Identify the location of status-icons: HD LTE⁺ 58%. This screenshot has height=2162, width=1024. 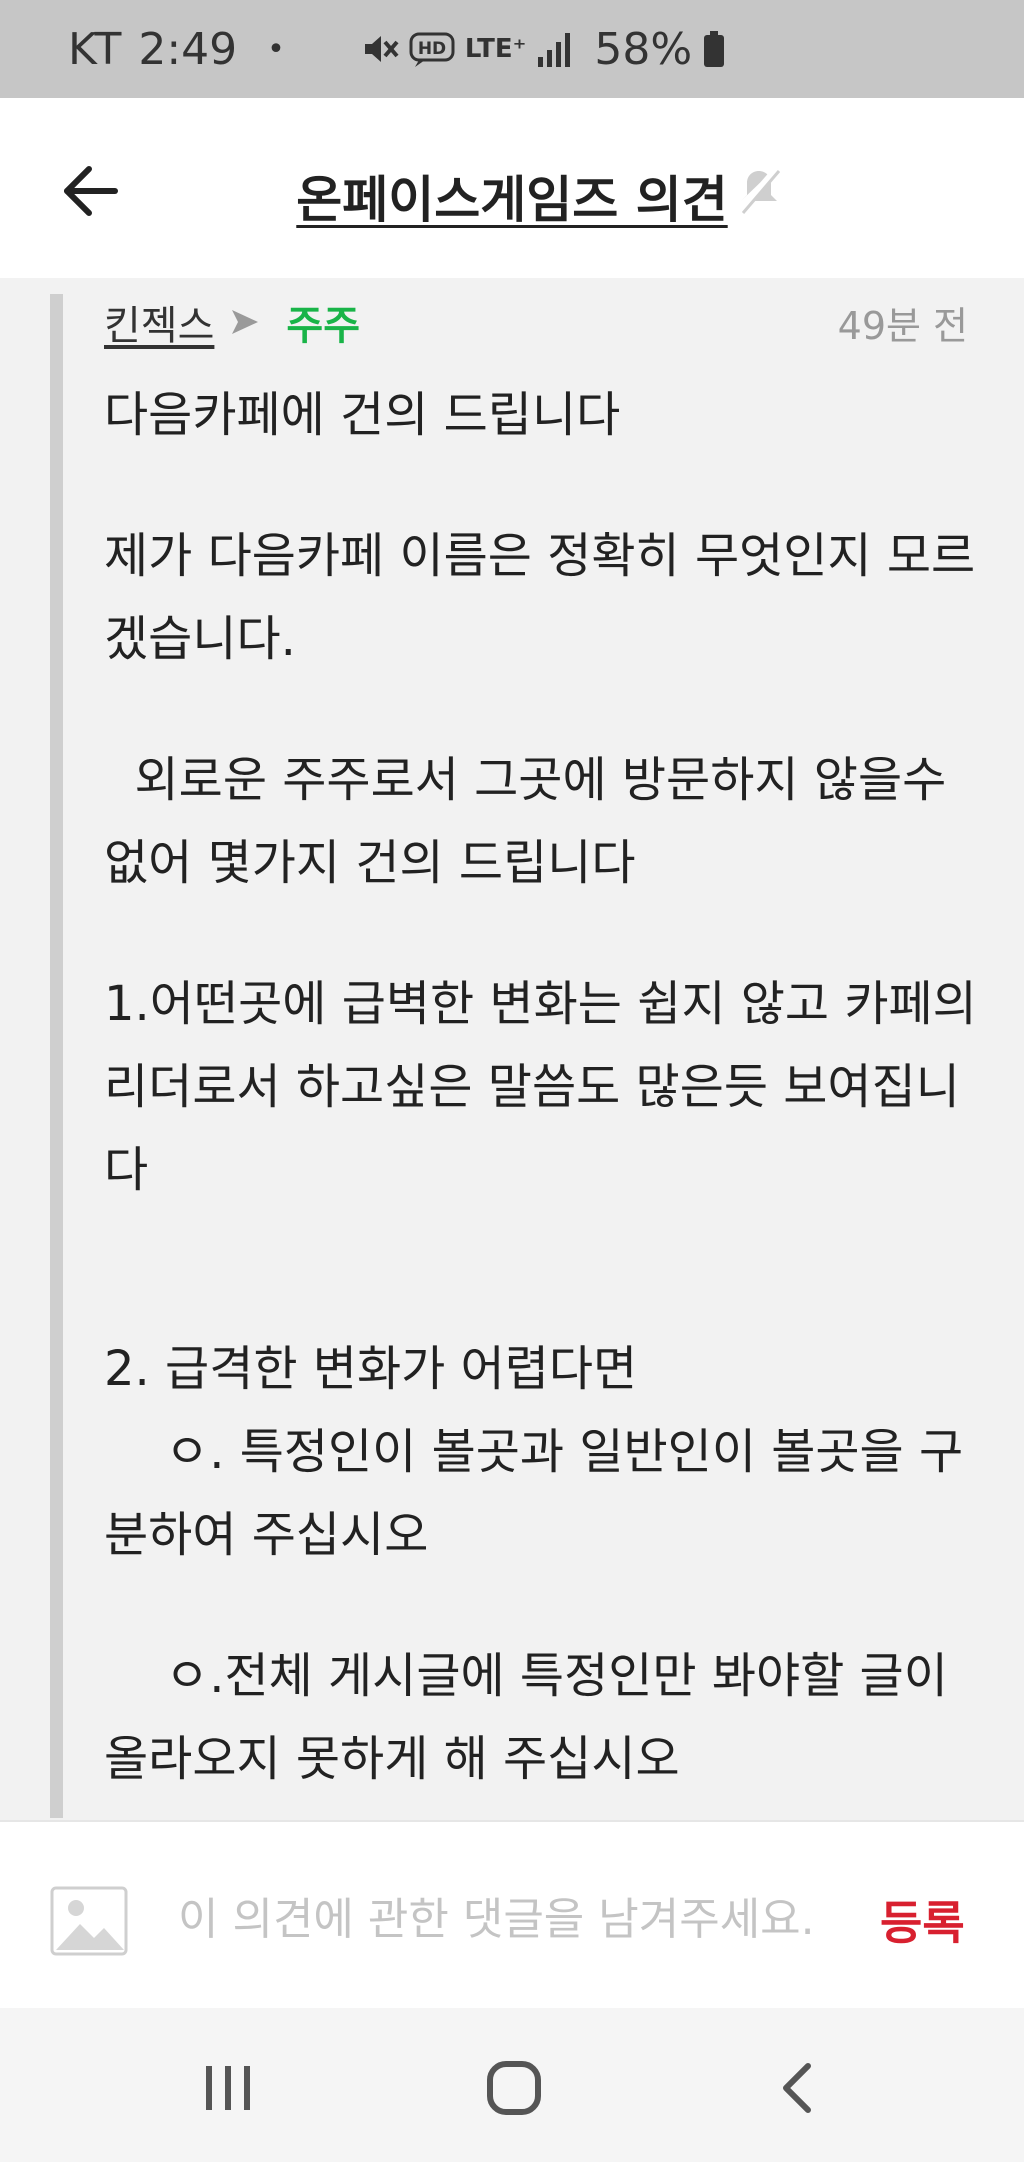
(542, 49).